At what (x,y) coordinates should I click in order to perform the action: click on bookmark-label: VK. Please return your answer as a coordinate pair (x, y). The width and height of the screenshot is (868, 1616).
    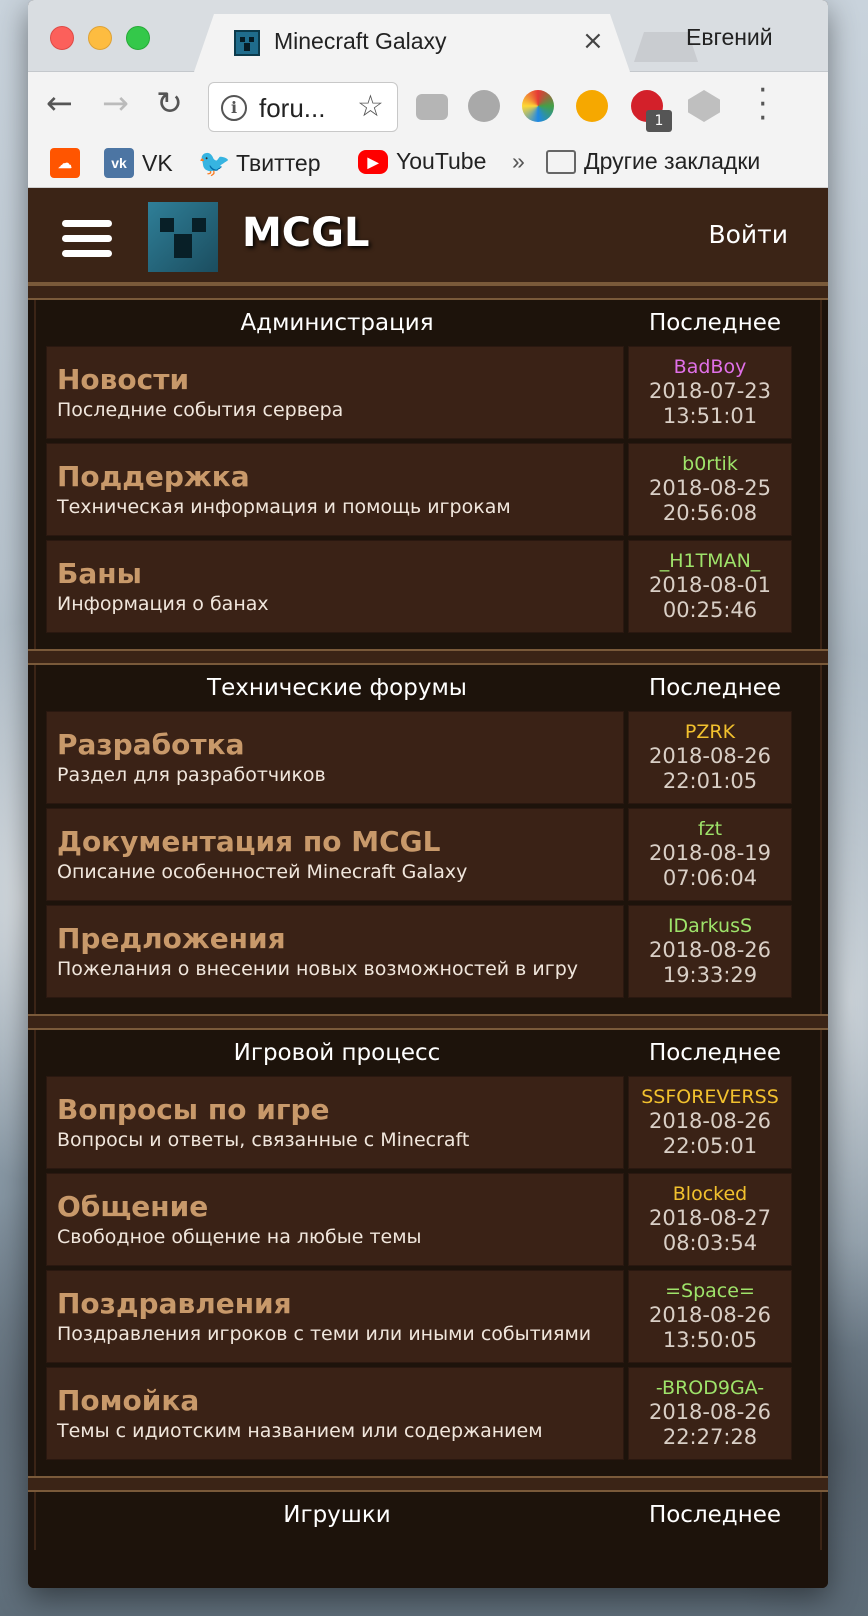
    Looking at the image, I should click on (157, 162).